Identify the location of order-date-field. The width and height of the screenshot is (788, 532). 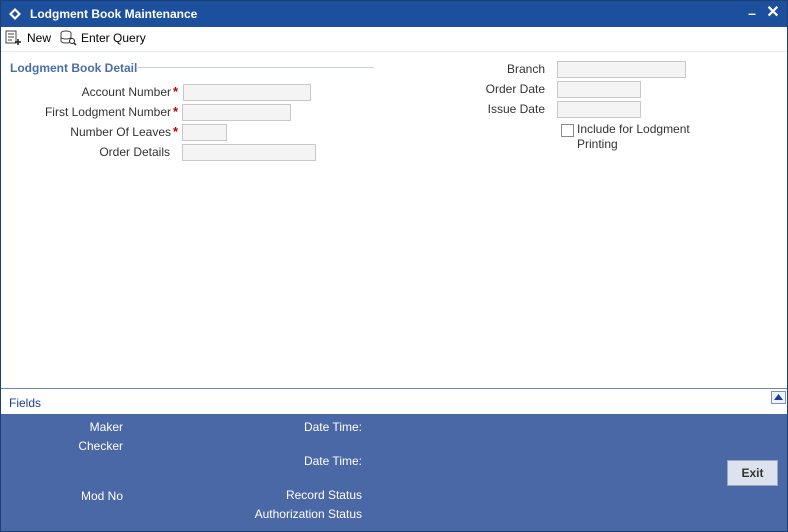
(599, 89).